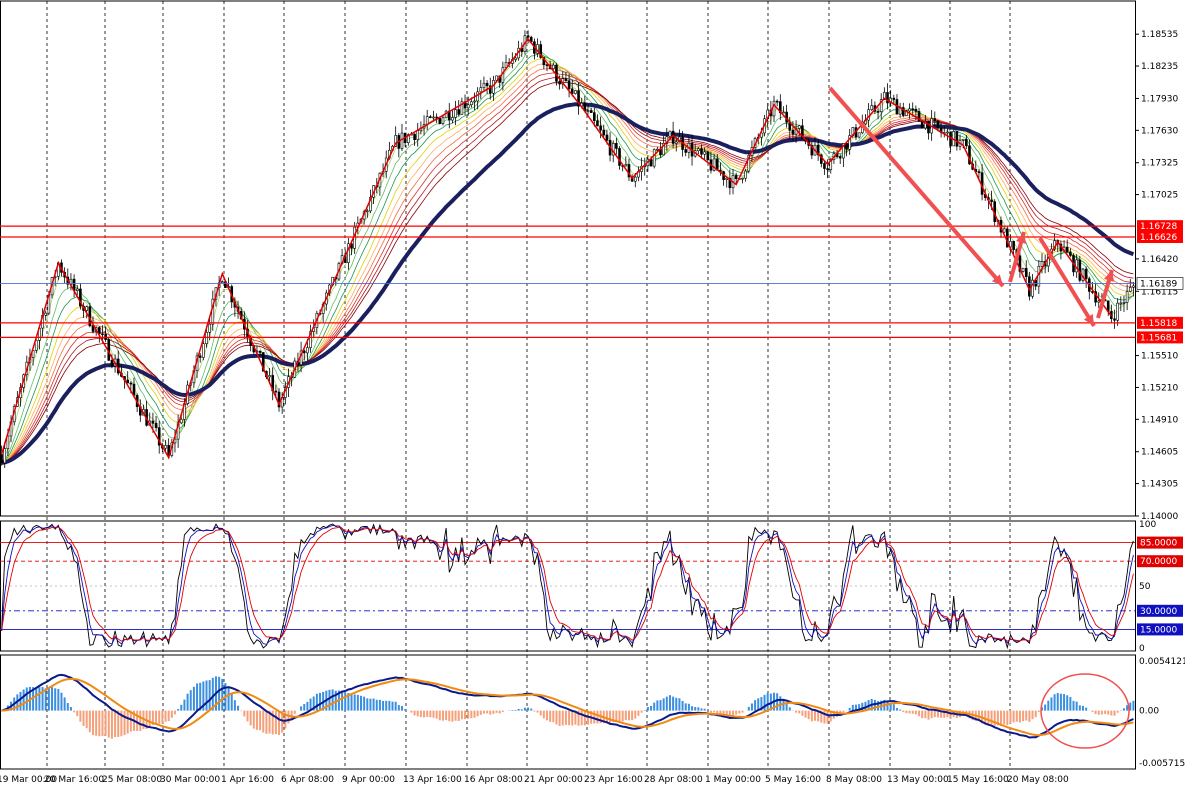  What do you see at coordinates (1147, 525) in the screenshot?
I see `stochastic-tick-label: 100` at bounding box center [1147, 525].